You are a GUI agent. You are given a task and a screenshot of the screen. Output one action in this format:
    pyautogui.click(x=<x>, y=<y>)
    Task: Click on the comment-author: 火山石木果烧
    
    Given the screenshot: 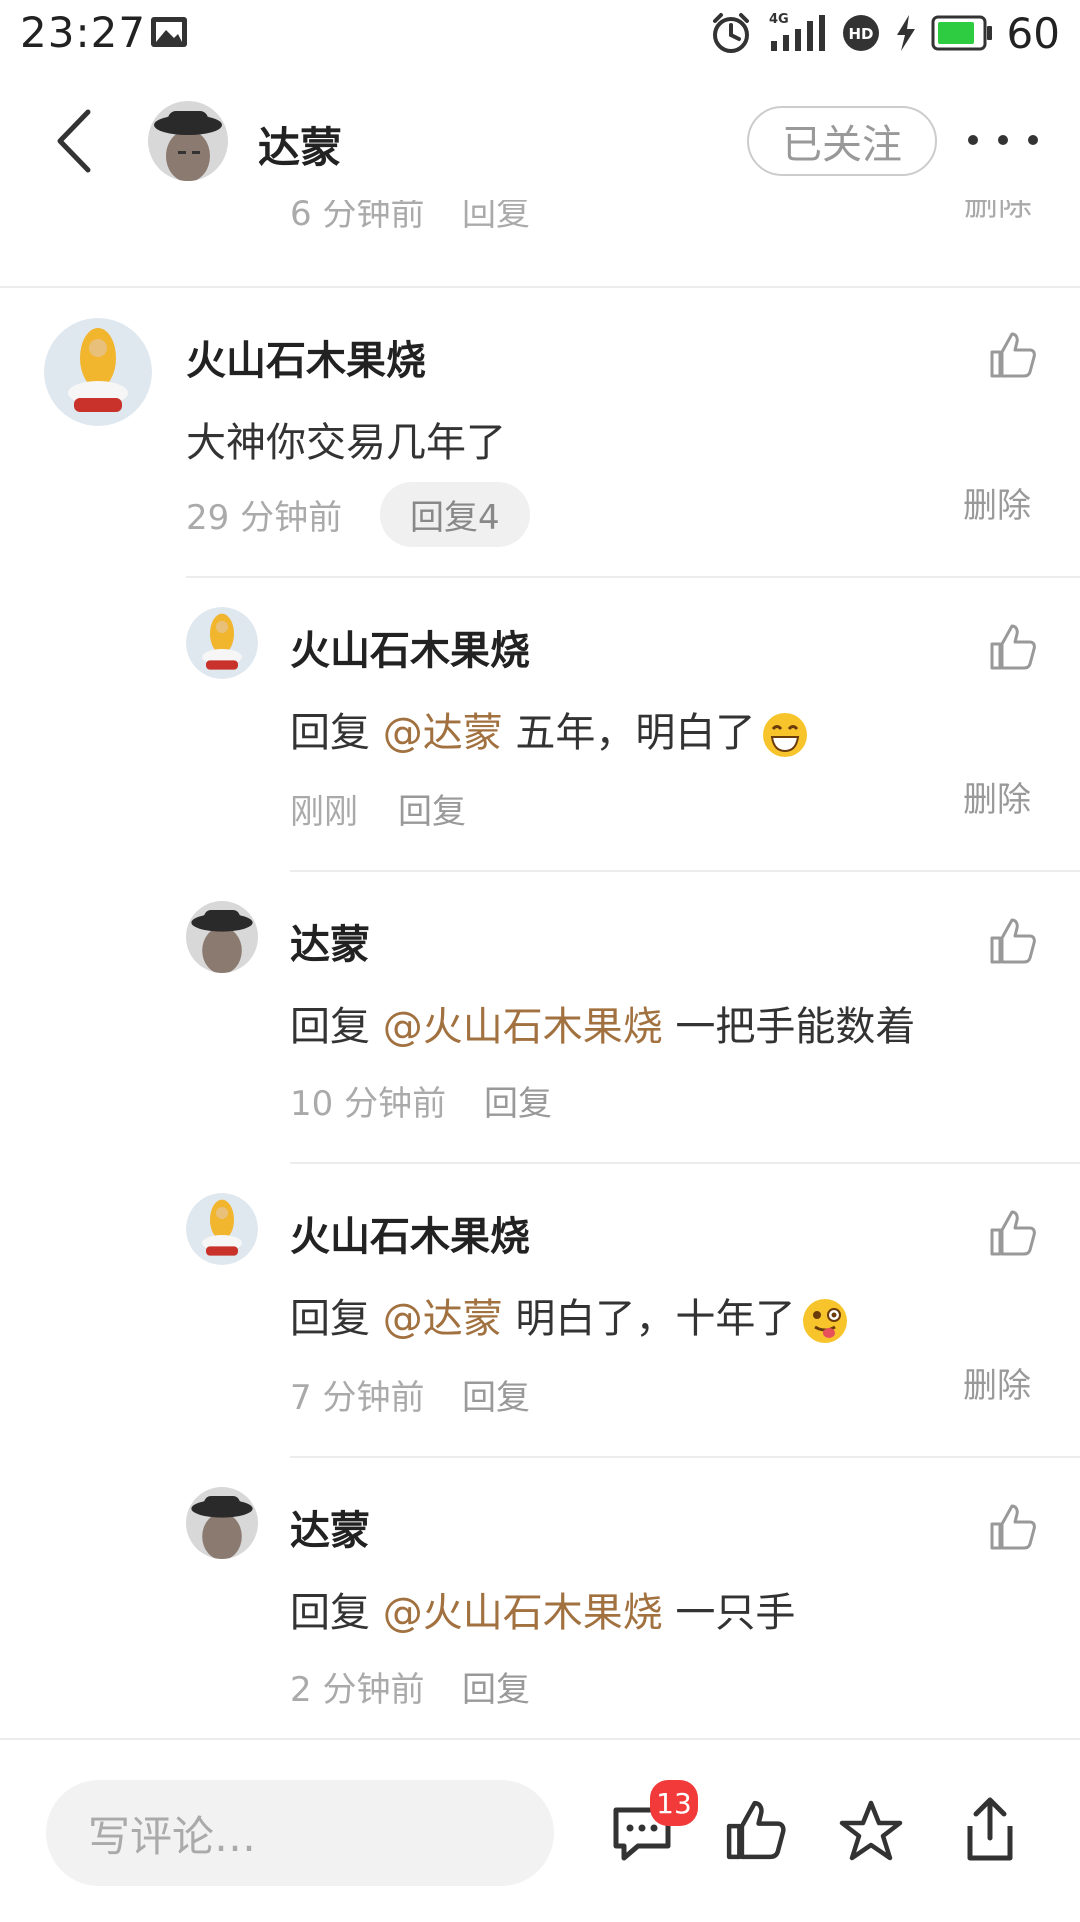 What is the action you would take?
    pyautogui.click(x=306, y=357)
    